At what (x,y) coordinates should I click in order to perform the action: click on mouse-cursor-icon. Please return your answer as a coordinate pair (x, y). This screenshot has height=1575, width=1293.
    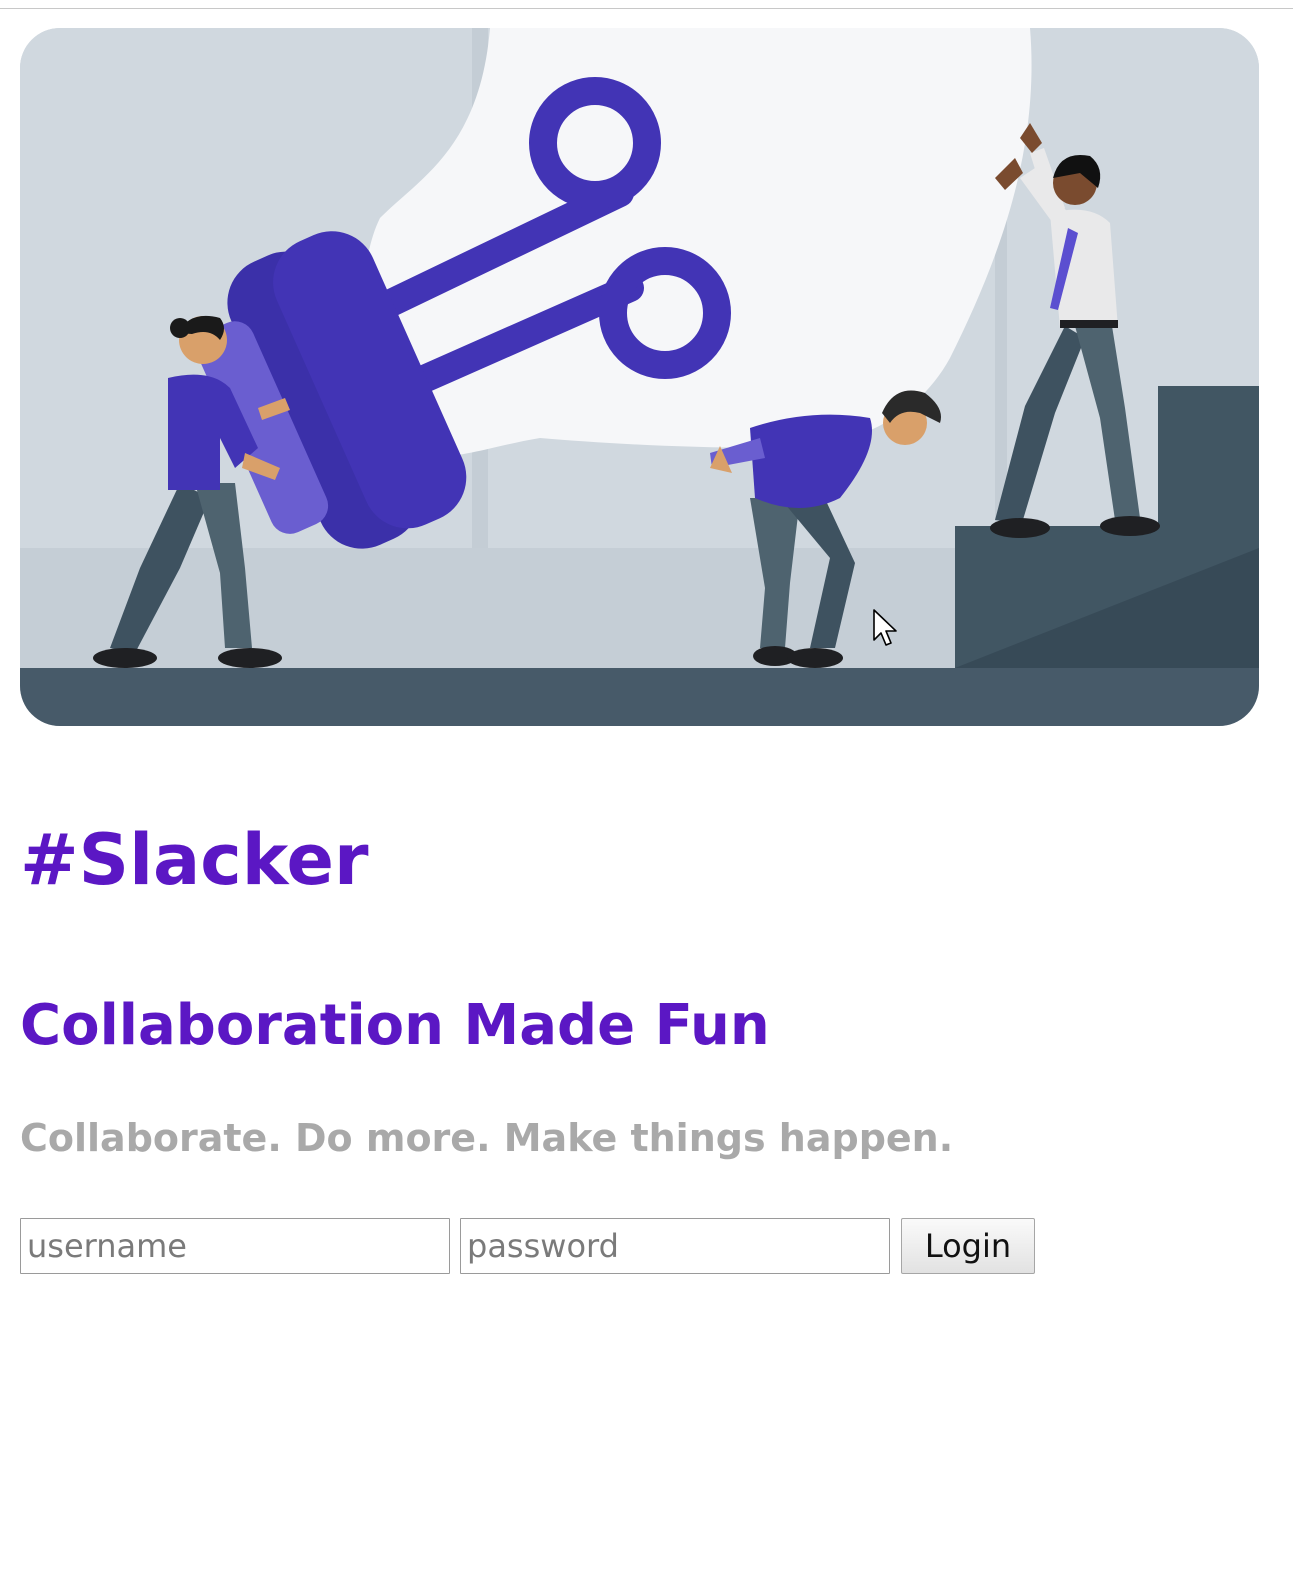
    Looking at the image, I should click on (885, 627).